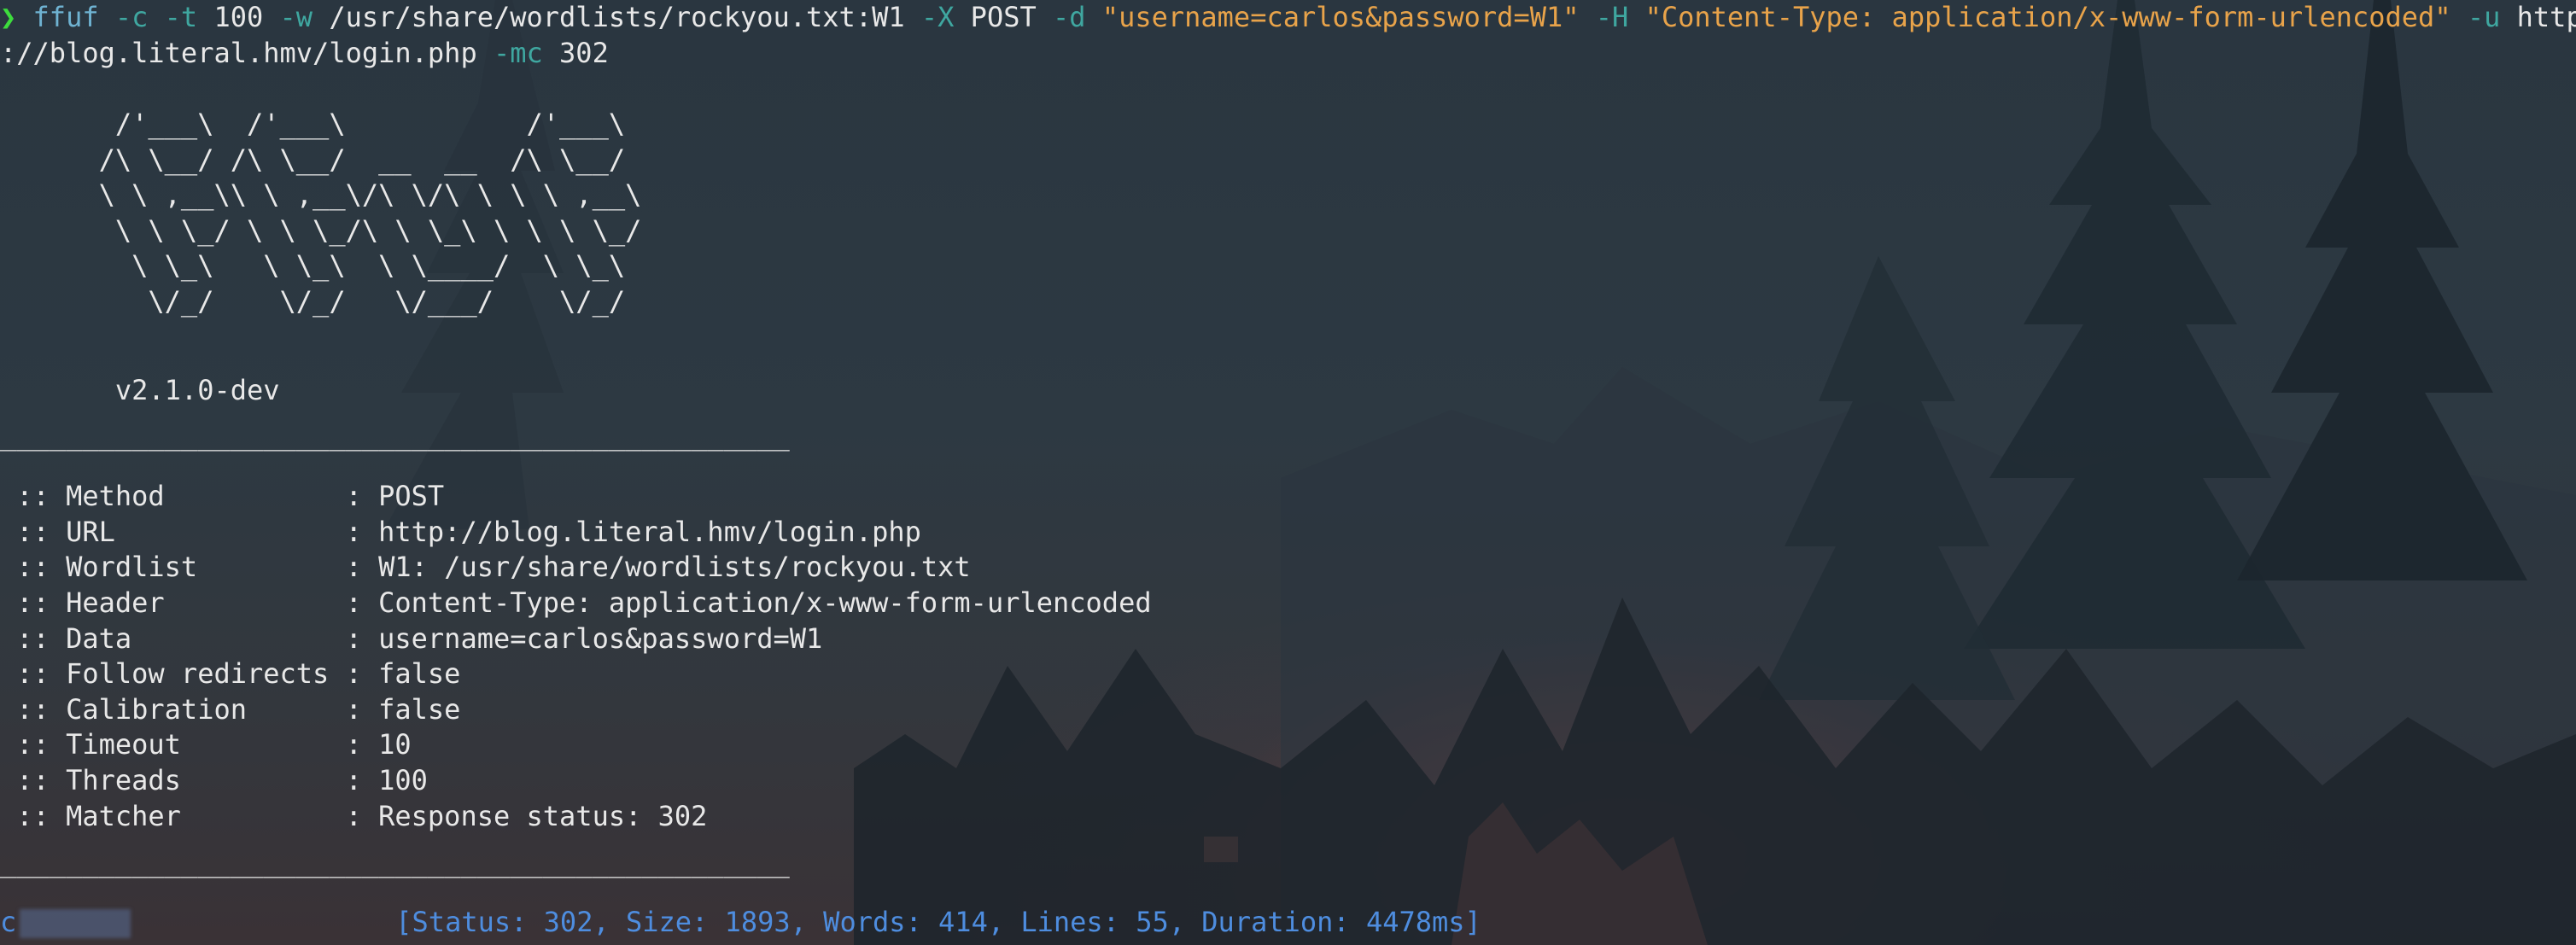 This screenshot has width=2576, height=945. Describe the element at coordinates (1340, 17) in the screenshot. I see `data-arg: "username=carlos&password=W1"` at that location.